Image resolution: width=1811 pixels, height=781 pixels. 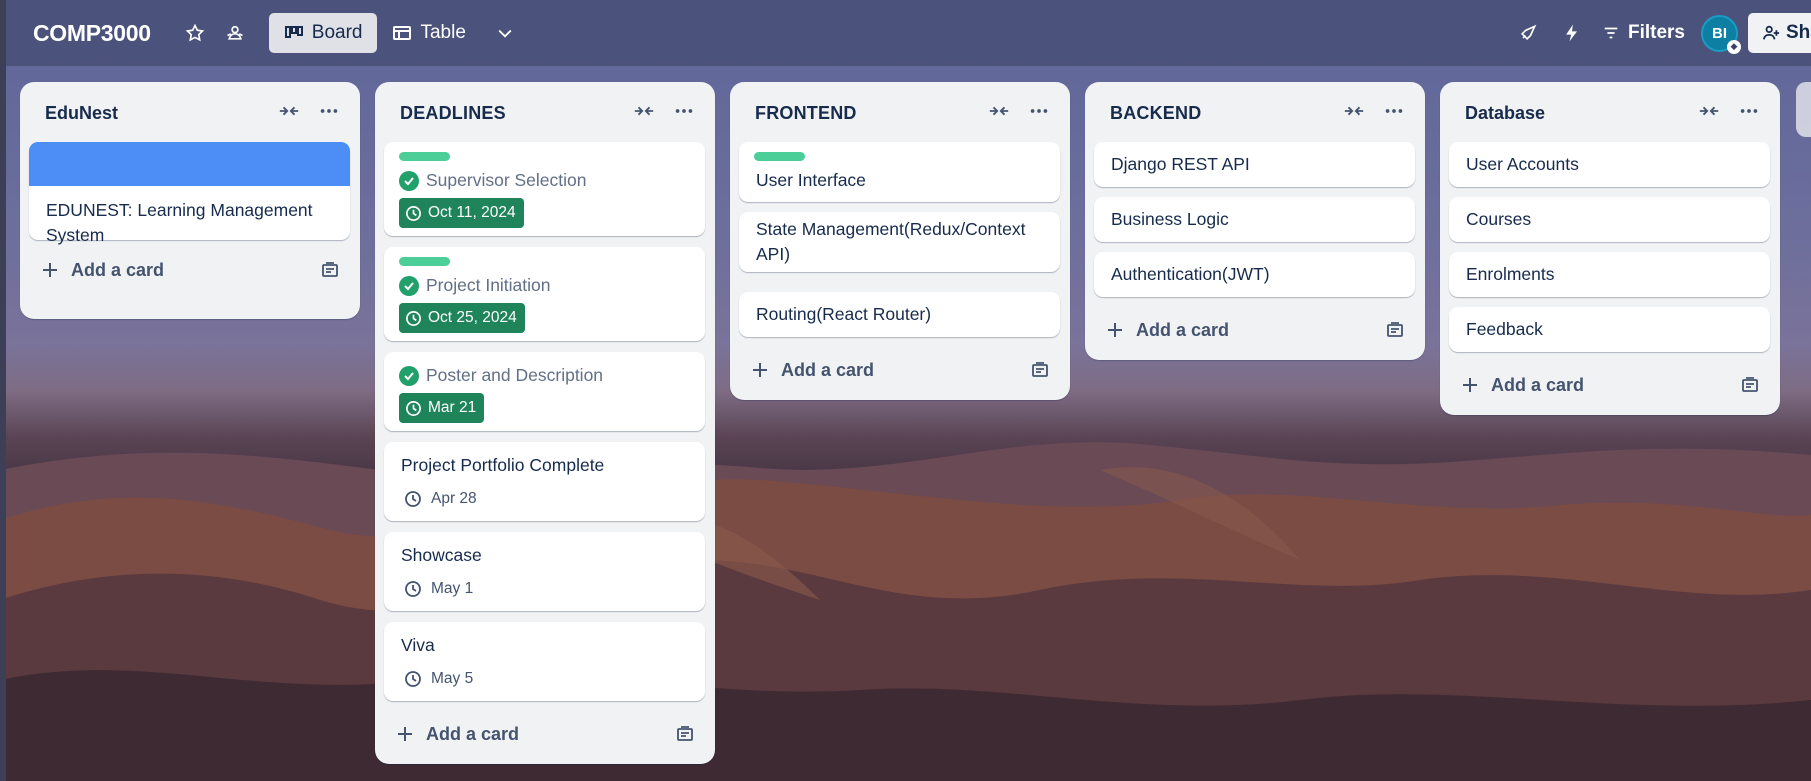 I want to click on due-date-badge: Apr 28, so click(x=440, y=499).